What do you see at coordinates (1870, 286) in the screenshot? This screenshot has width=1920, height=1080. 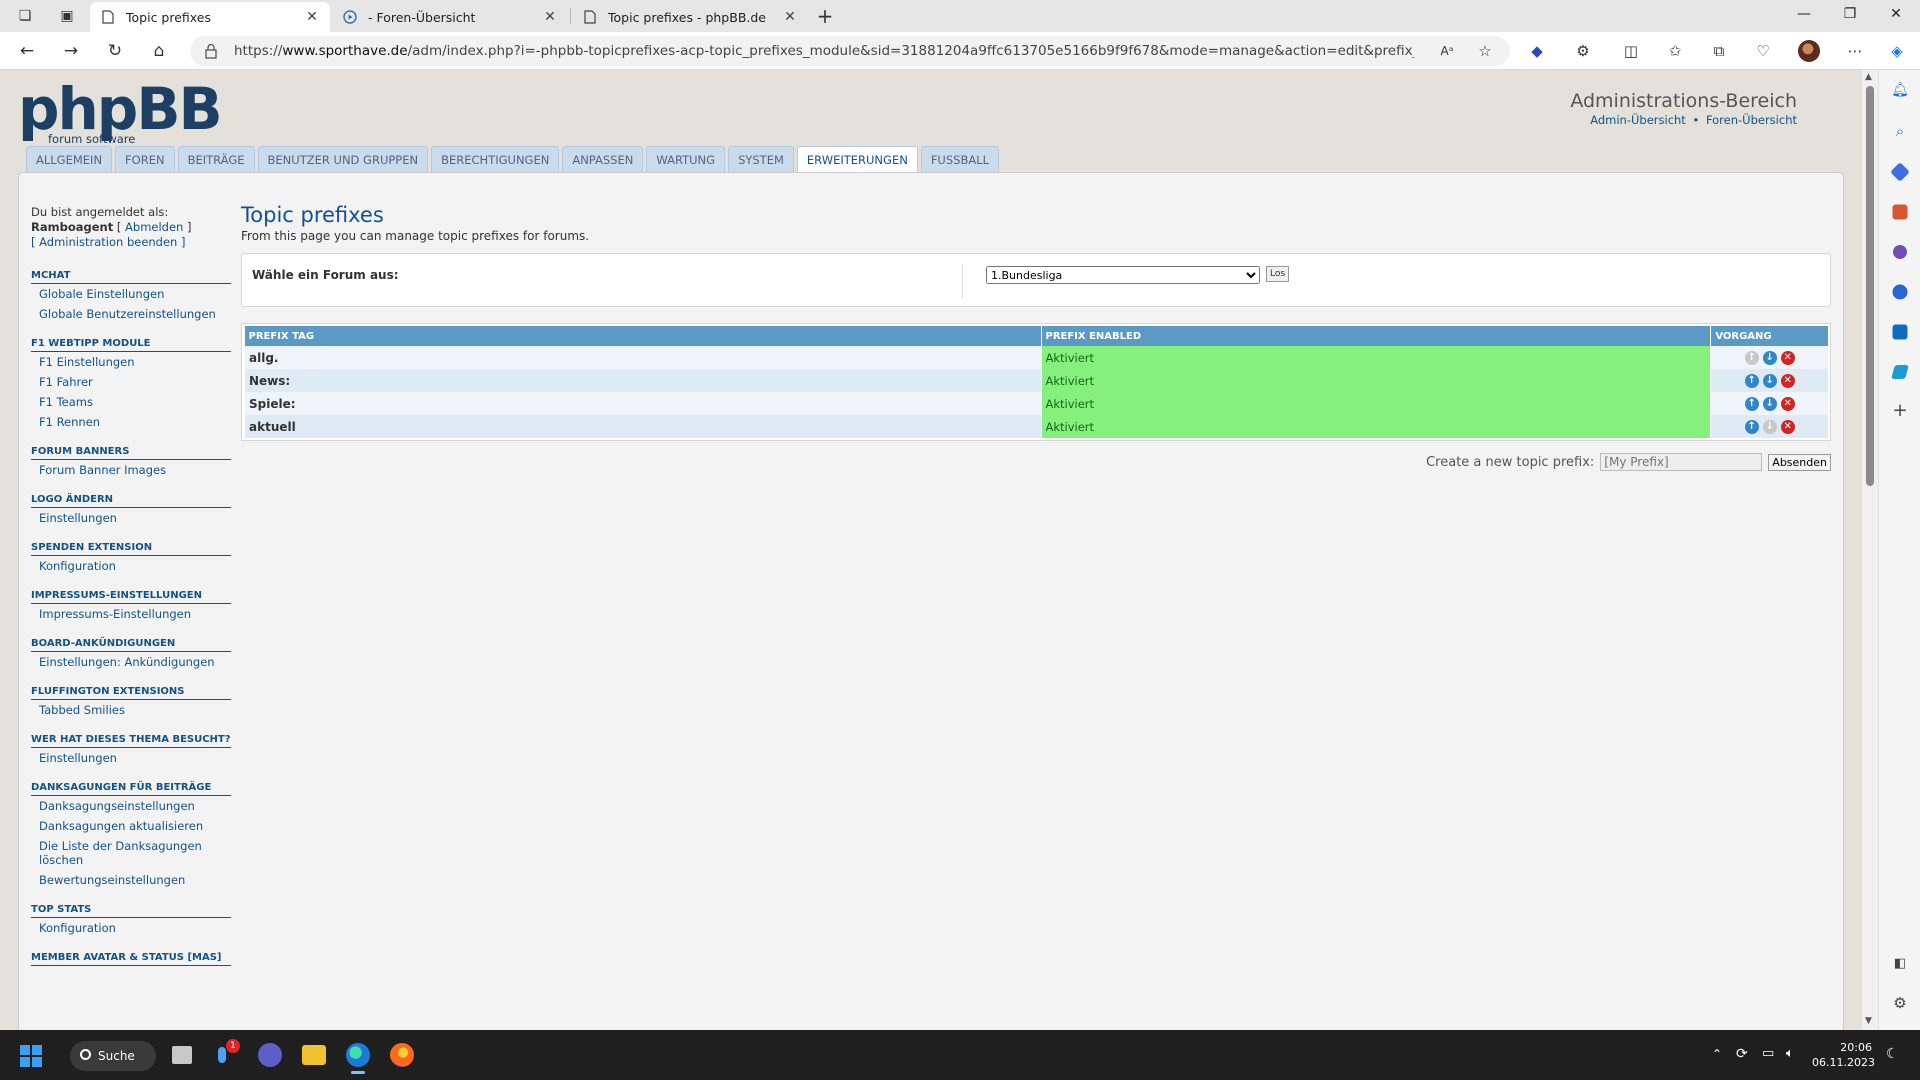 I see `scroll-thumb` at bounding box center [1870, 286].